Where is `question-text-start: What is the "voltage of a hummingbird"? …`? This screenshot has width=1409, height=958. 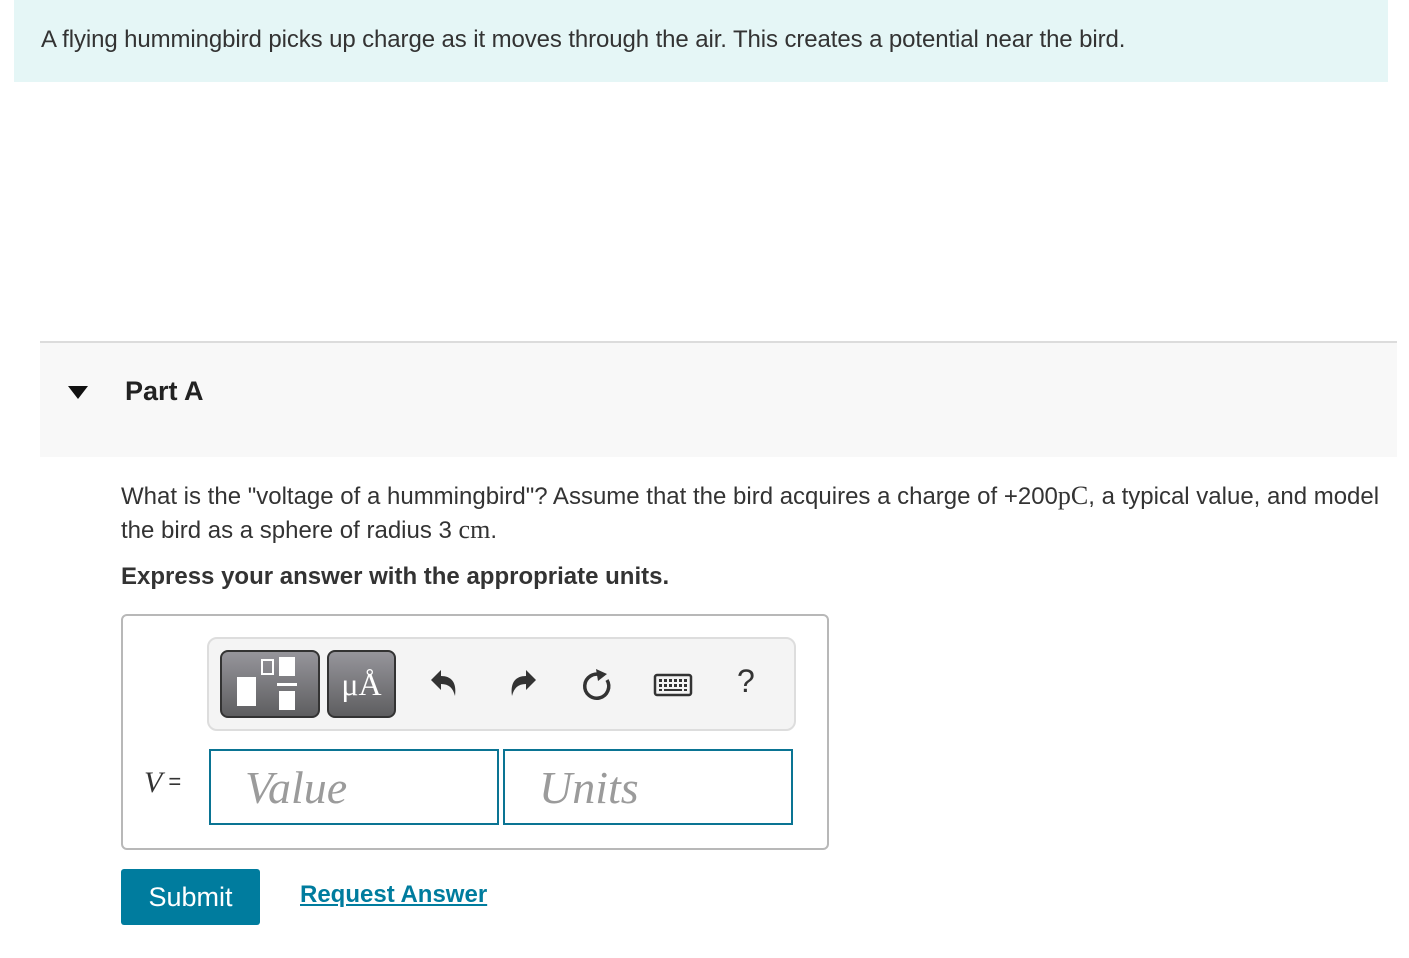
question-text-start: What is the "voltage of a hummingbird"? … is located at coordinates (589, 496).